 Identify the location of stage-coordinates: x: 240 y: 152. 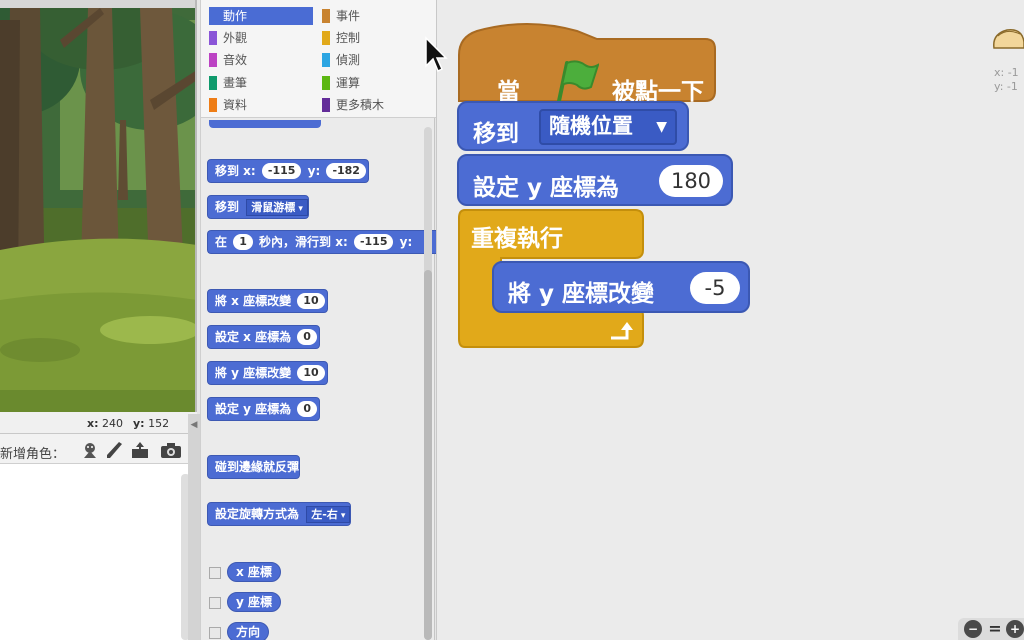
(98, 423).